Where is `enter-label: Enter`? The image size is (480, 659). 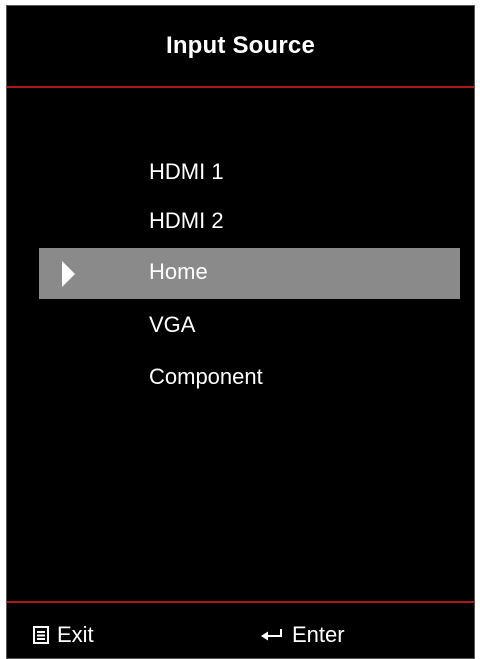
enter-label: Enter is located at coordinates (318, 634).